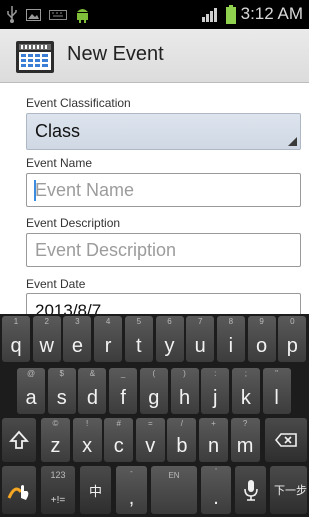 The height and width of the screenshot is (517, 320). Describe the element at coordinates (82, 16) in the screenshot. I see `android-icon` at that location.